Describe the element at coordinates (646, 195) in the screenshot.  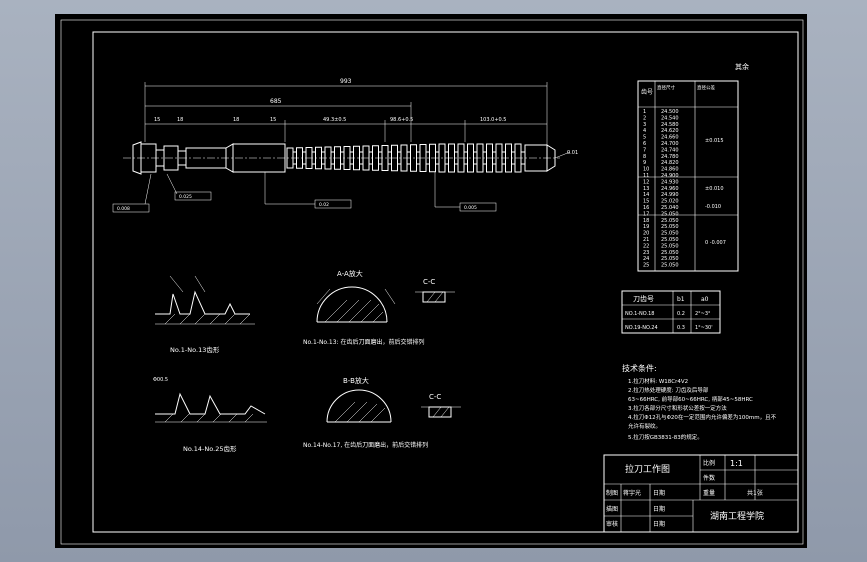
I see `tooth-number: 14` at that location.